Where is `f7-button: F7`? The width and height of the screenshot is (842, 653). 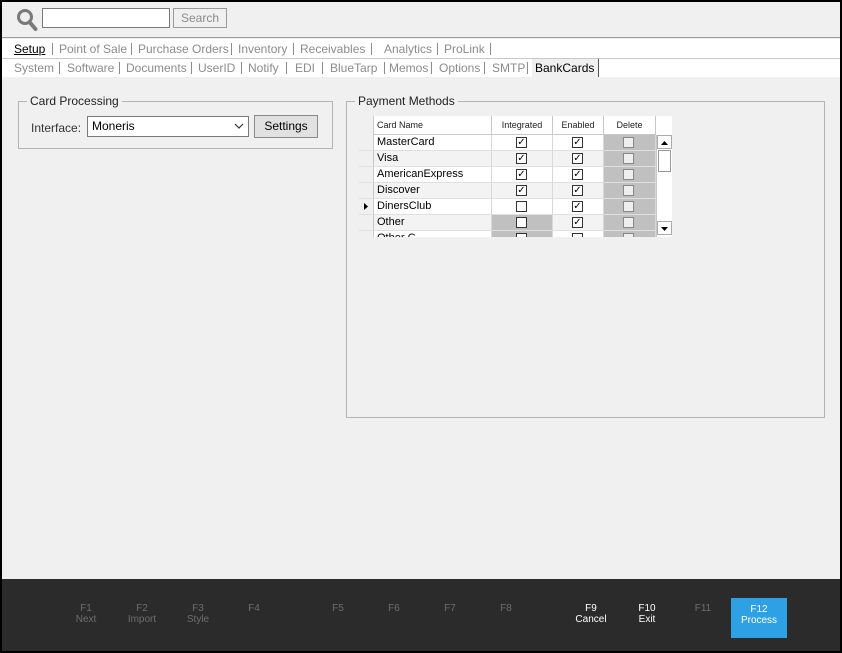 f7-button: F7 is located at coordinates (450, 617).